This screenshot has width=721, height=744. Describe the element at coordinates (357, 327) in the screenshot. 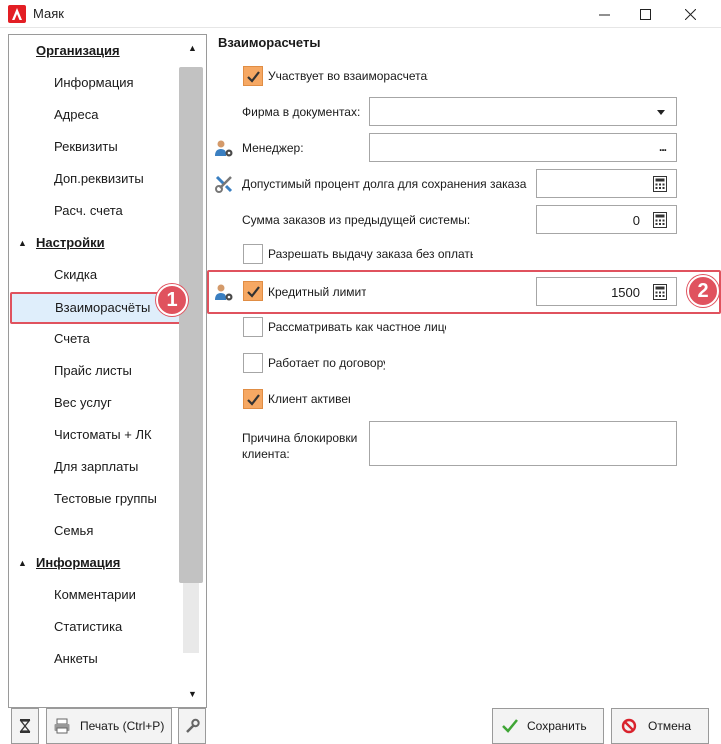

I see `private-person-label: Рассматривать как частное лицо` at that location.